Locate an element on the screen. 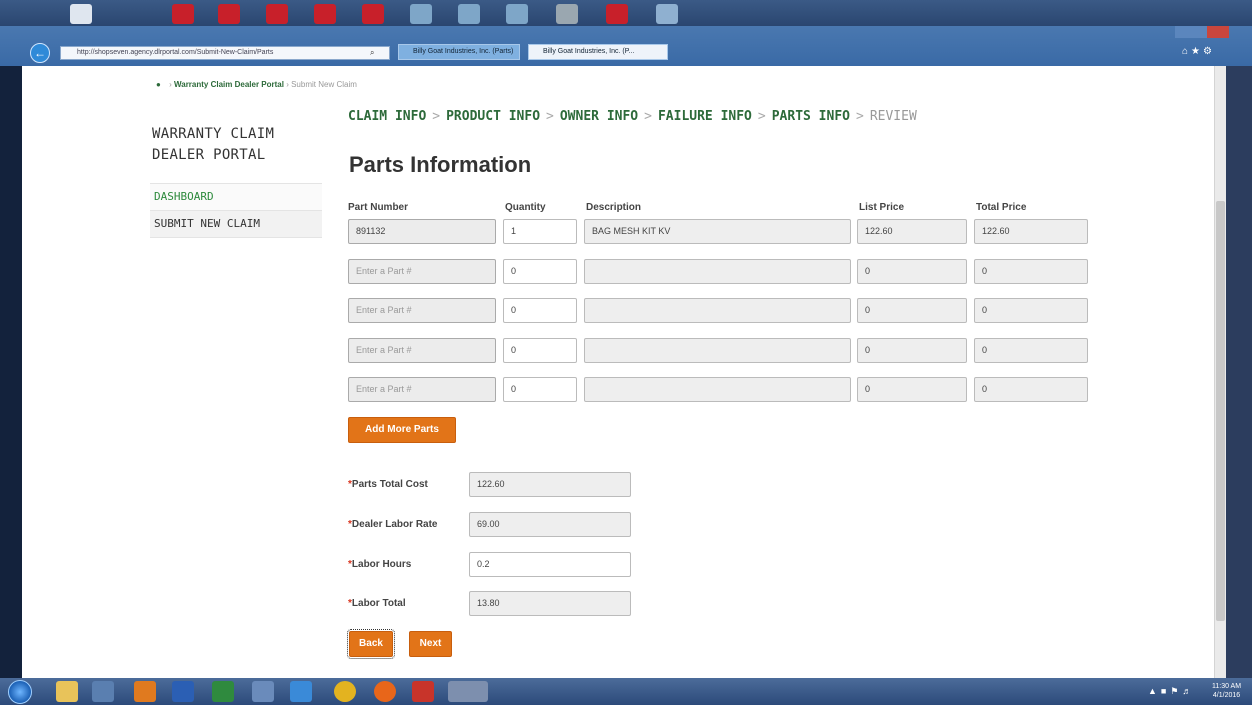 This screenshot has width=1252, height=705. total-price-field: 122.60 is located at coordinates (1031, 231).